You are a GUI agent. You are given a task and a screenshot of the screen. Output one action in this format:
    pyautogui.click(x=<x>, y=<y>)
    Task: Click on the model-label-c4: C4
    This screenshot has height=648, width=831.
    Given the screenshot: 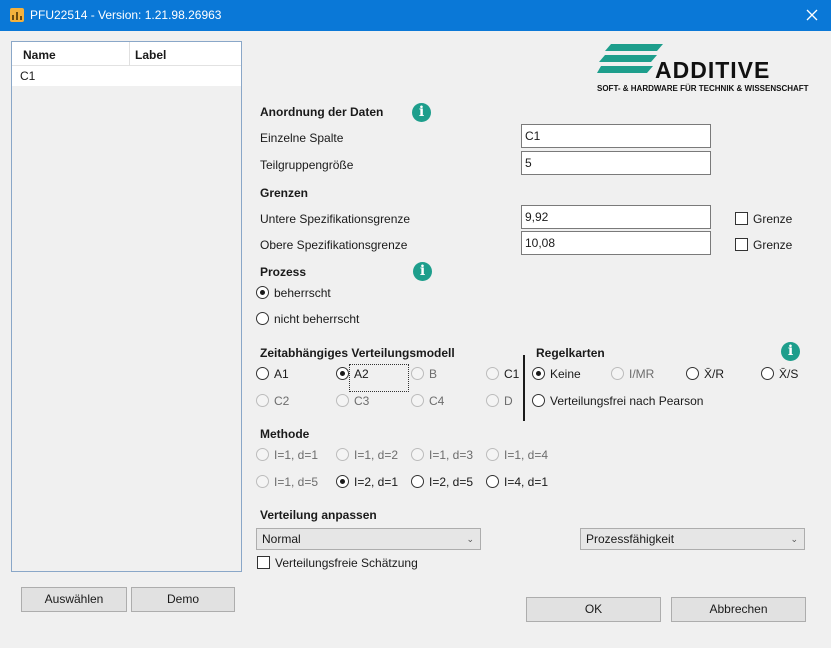 What is the action you would take?
    pyautogui.click(x=437, y=401)
    